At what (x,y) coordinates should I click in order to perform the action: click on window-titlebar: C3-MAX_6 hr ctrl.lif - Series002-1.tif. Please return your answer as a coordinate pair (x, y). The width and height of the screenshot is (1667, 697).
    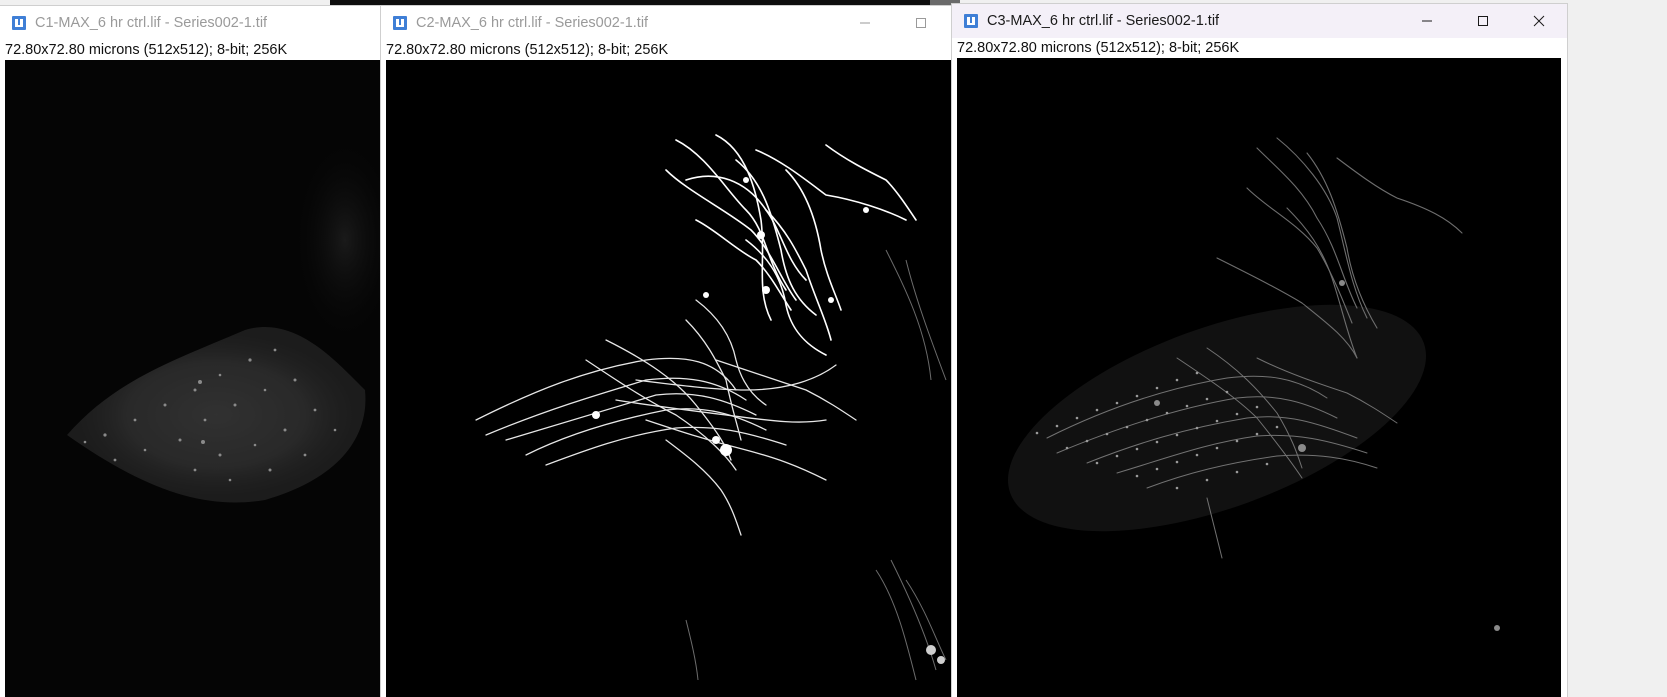
    Looking at the image, I should click on (1259, 21).